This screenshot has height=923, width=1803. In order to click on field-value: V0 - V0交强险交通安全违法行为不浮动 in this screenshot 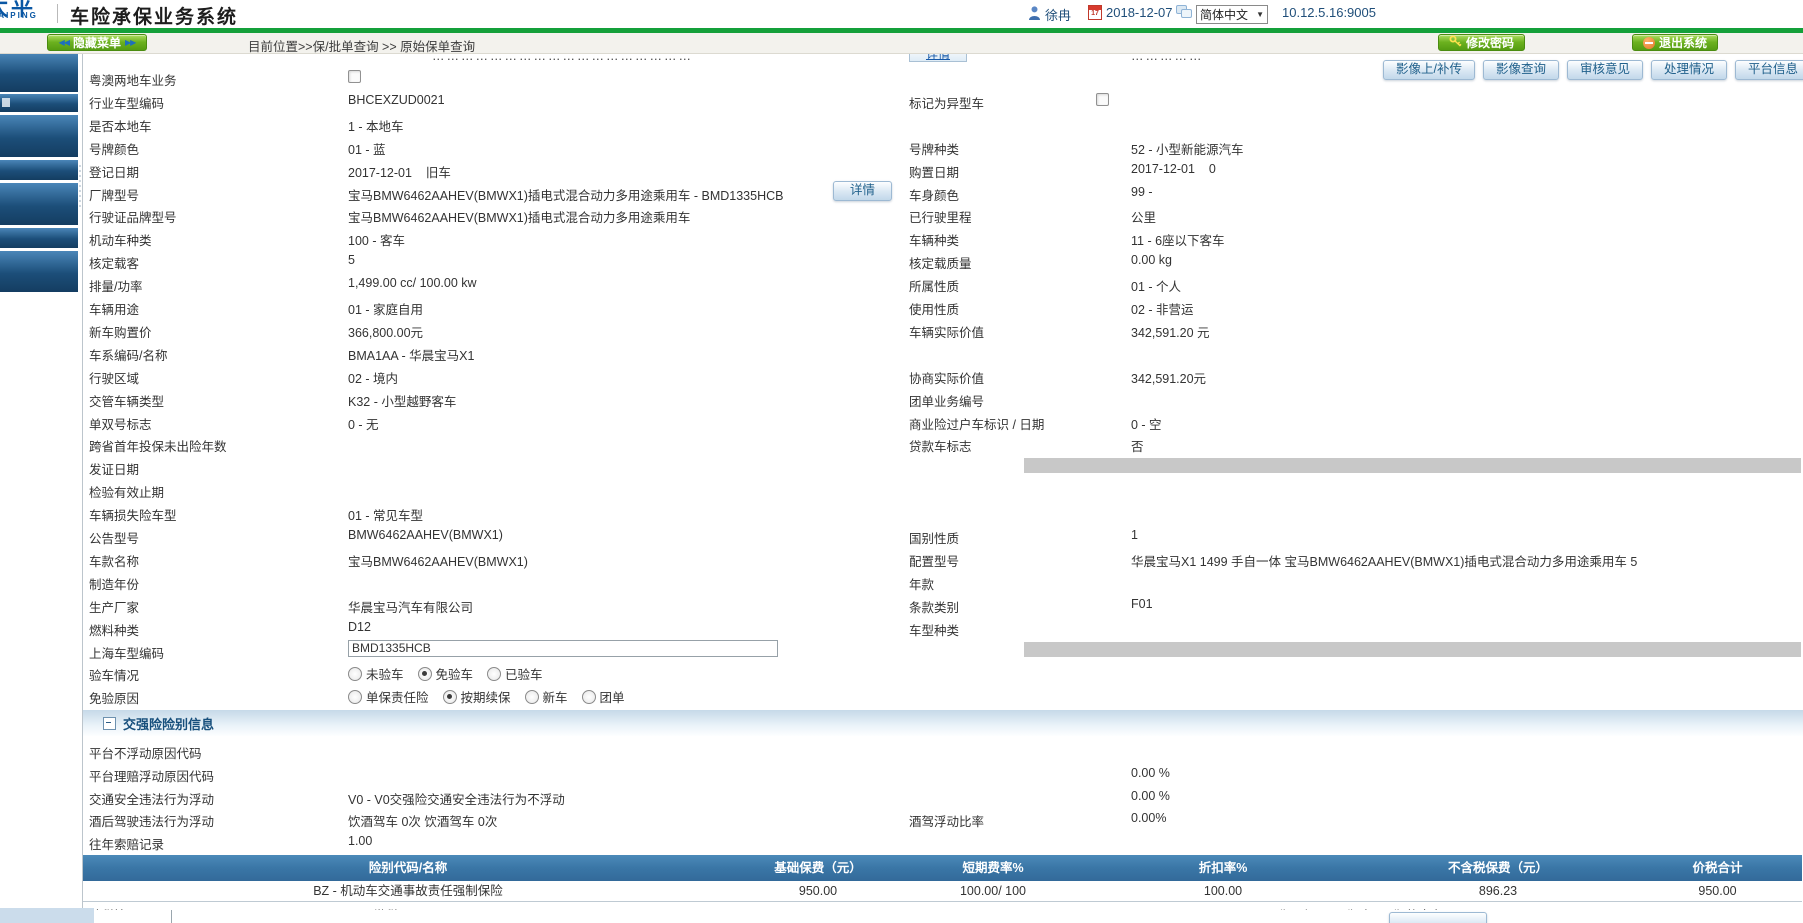, I will do `click(456, 799)`.